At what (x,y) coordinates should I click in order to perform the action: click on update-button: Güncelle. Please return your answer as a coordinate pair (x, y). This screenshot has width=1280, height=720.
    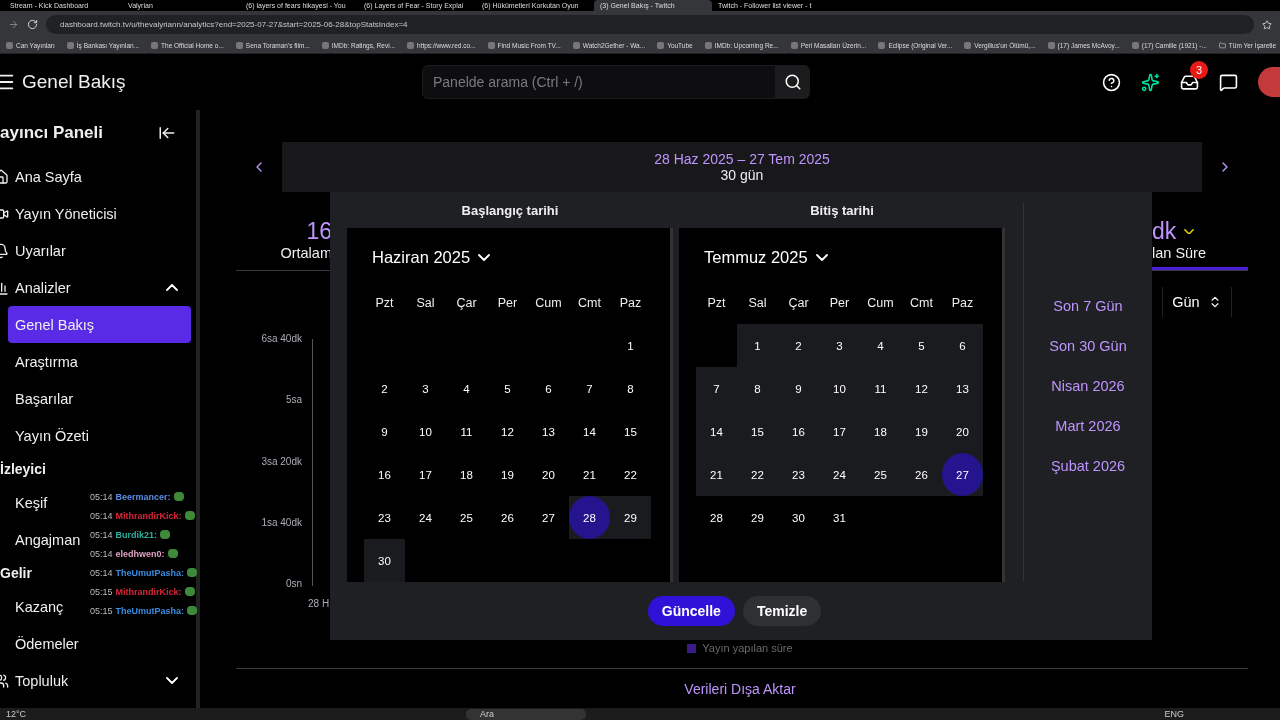
    Looking at the image, I should click on (691, 611).